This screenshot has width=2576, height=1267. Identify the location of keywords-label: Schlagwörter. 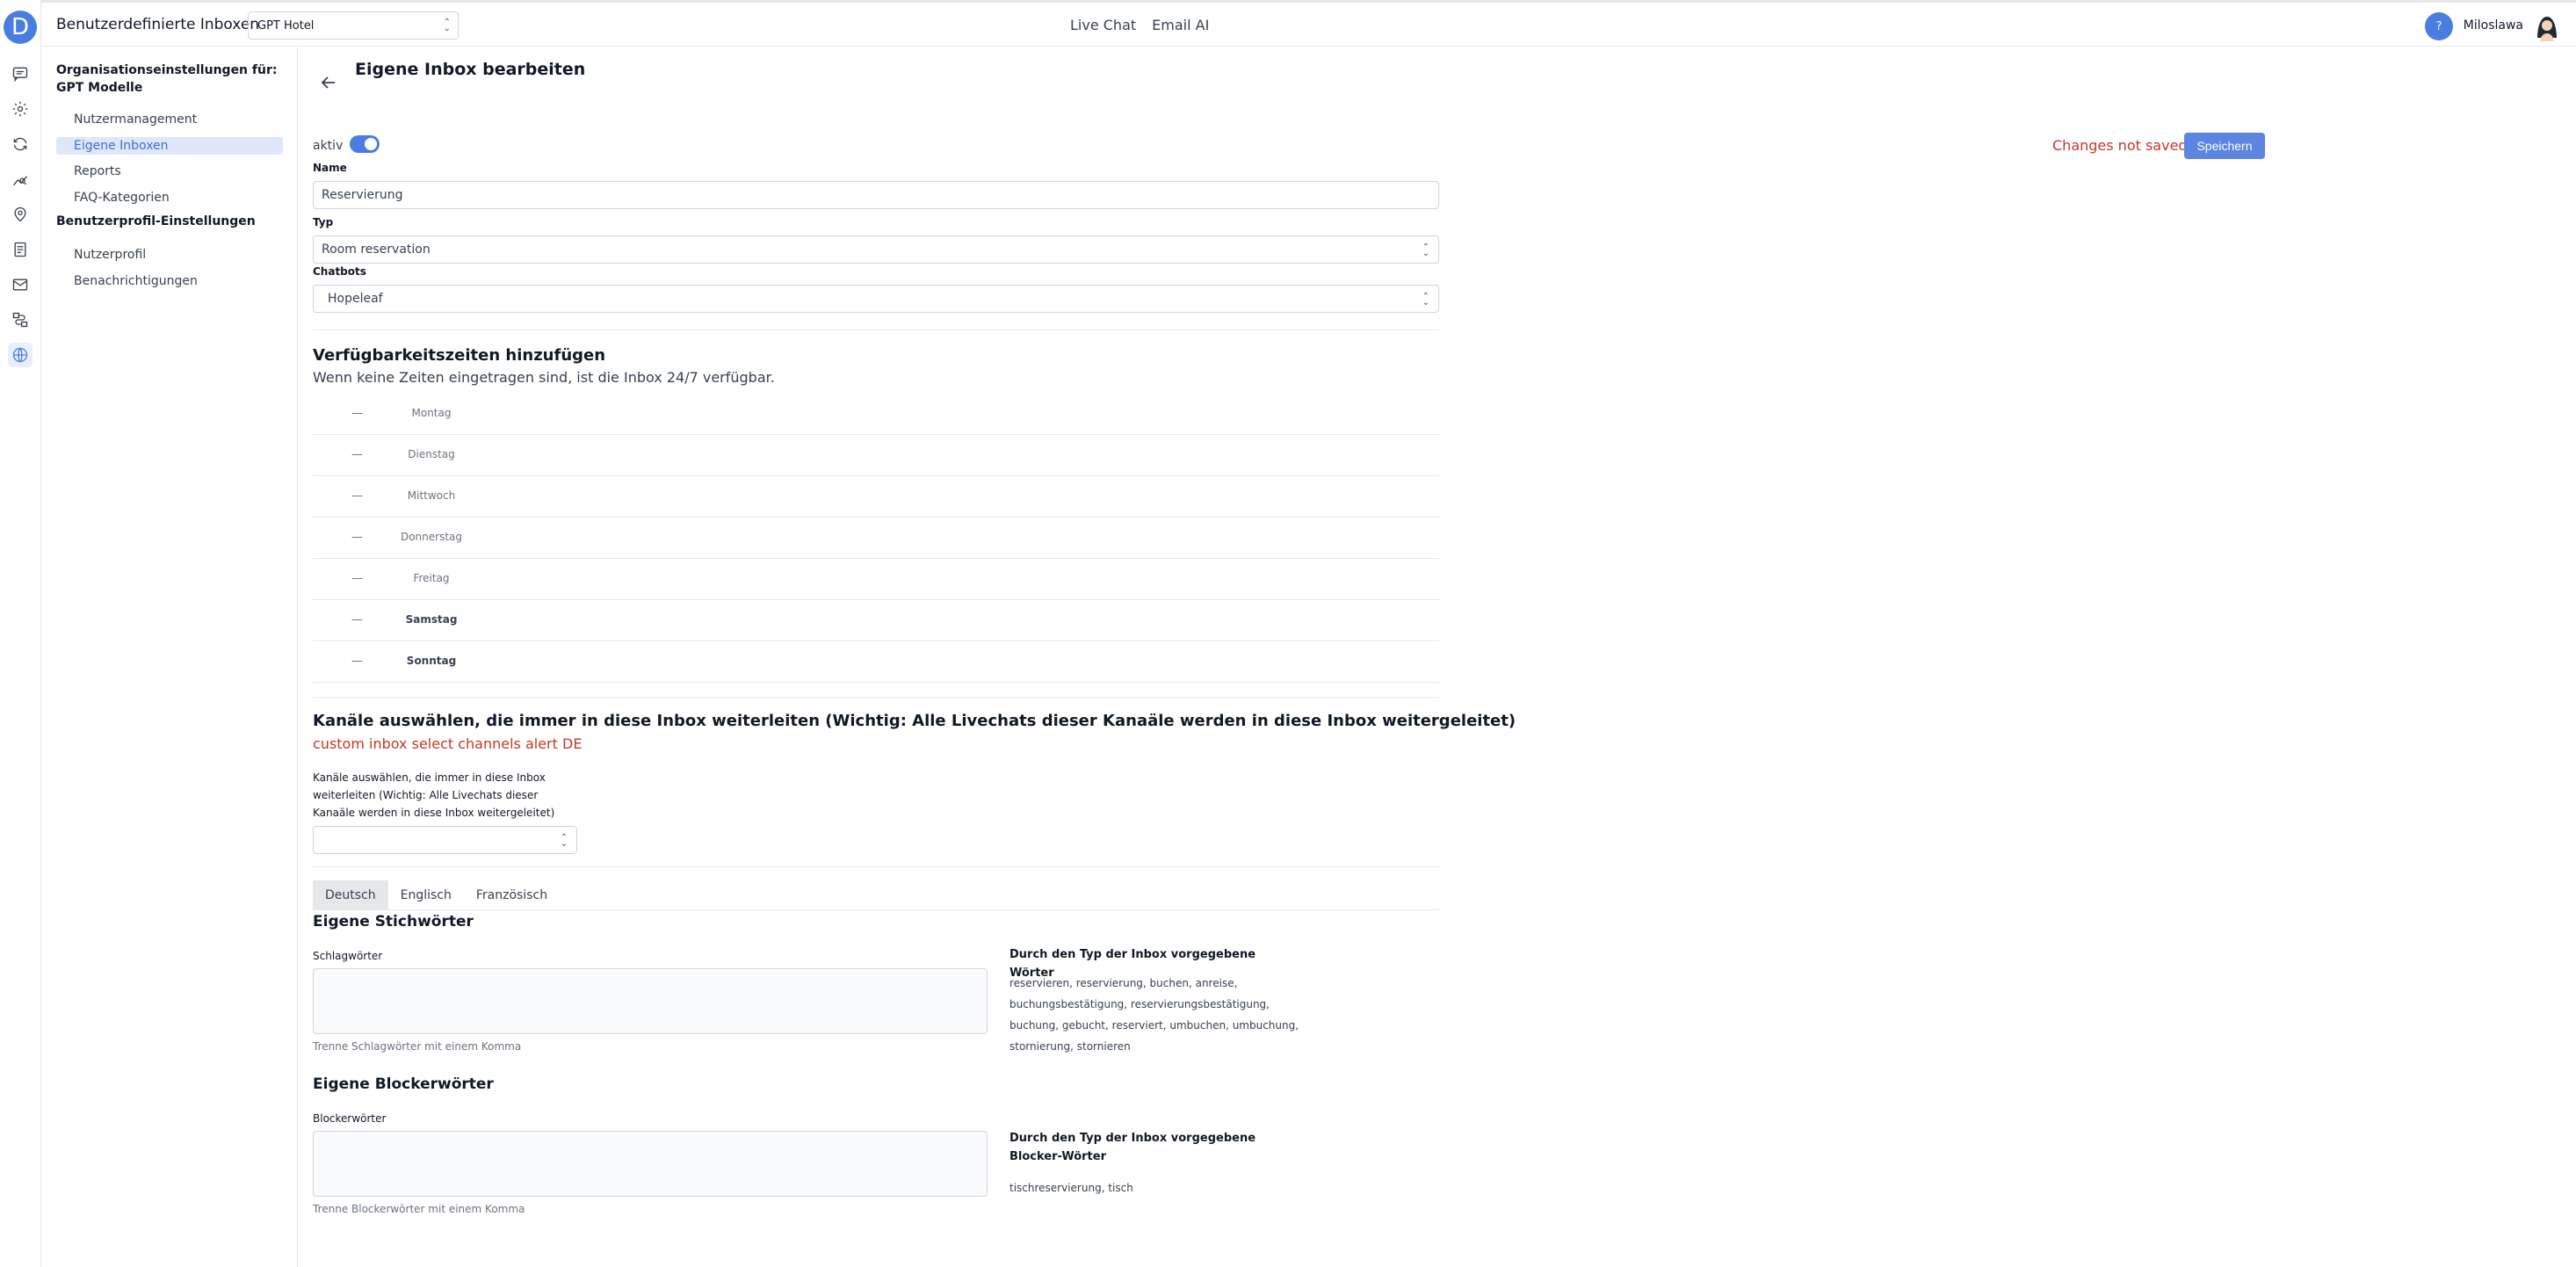
(348, 956).